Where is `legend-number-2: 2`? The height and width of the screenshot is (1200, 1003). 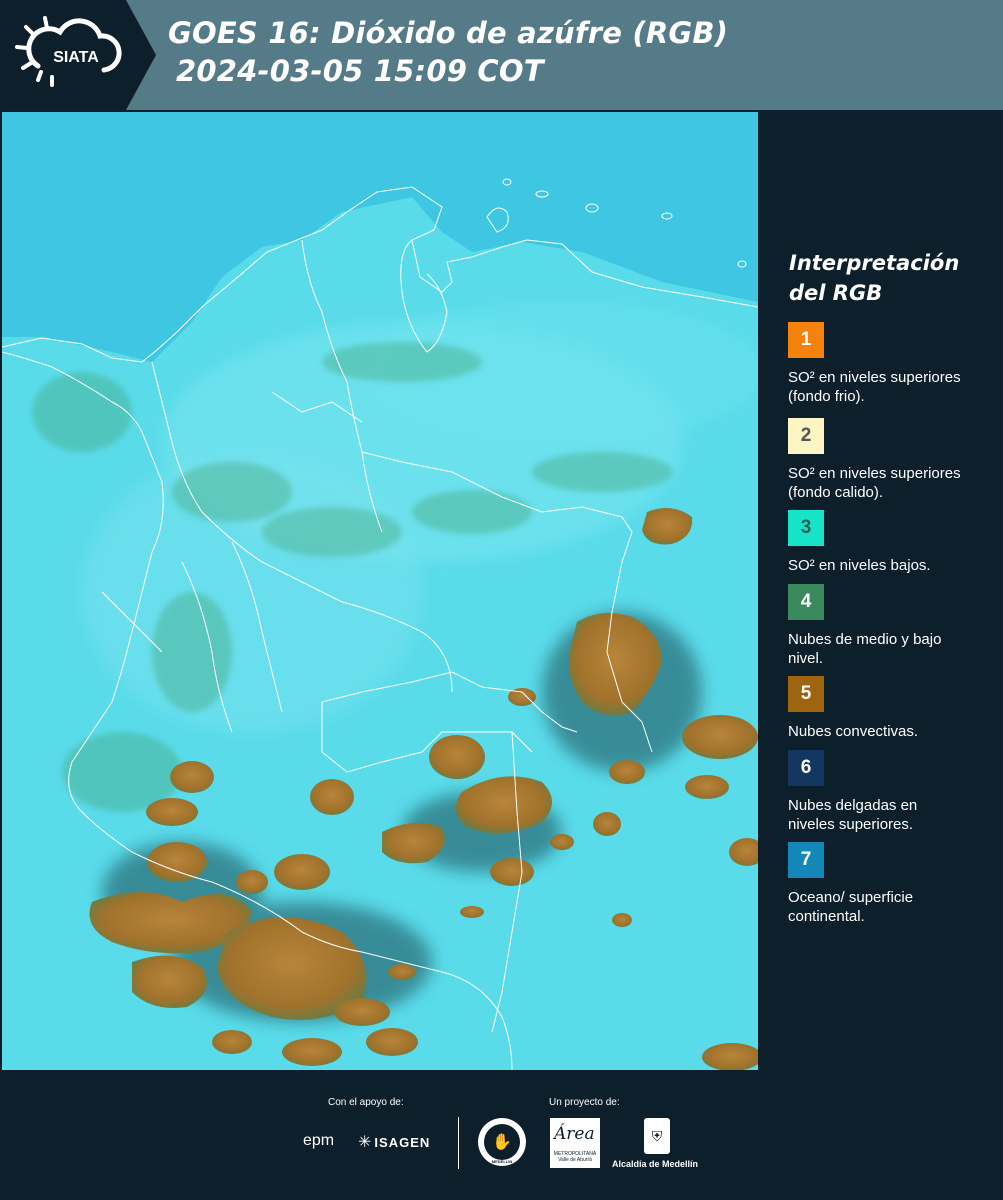 legend-number-2: 2 is located at coordinates (806, 435).